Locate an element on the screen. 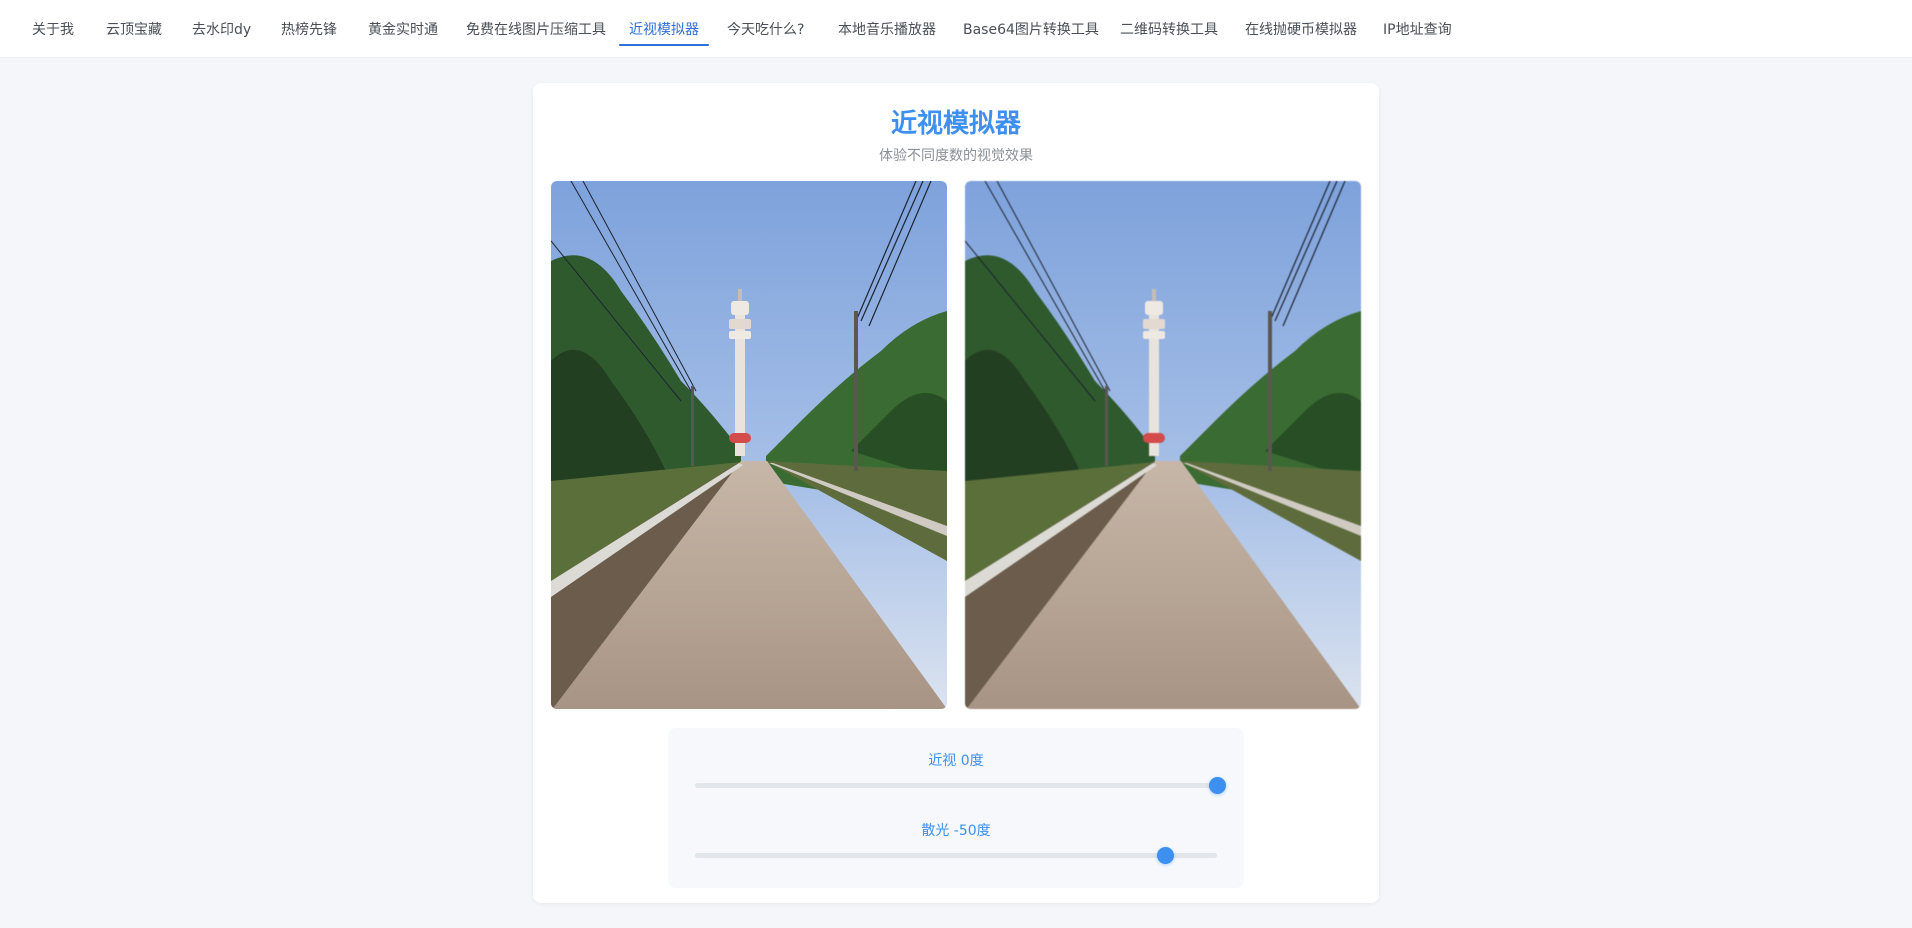  simulated-photo is located at coordinates (1163, 445).